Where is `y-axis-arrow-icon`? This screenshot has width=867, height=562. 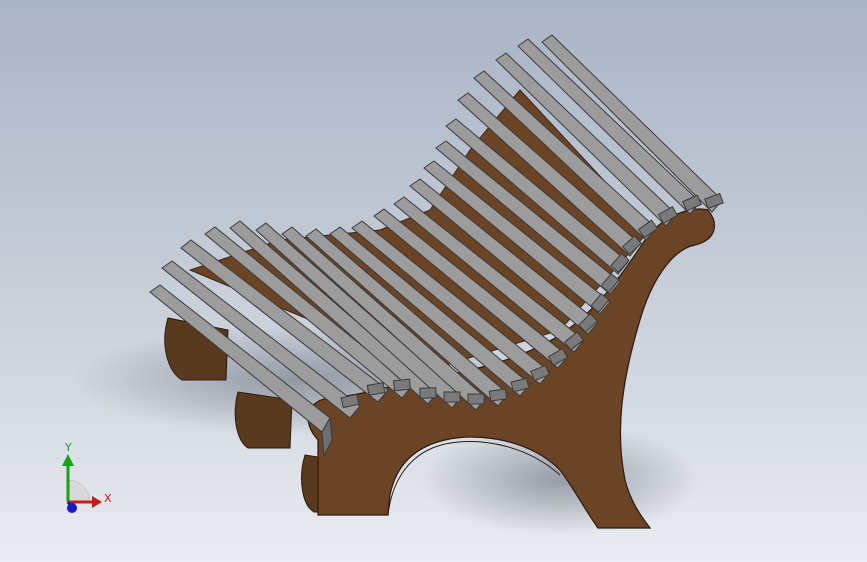
y-axis-arrow-icon is located at coordinates (68, 460).